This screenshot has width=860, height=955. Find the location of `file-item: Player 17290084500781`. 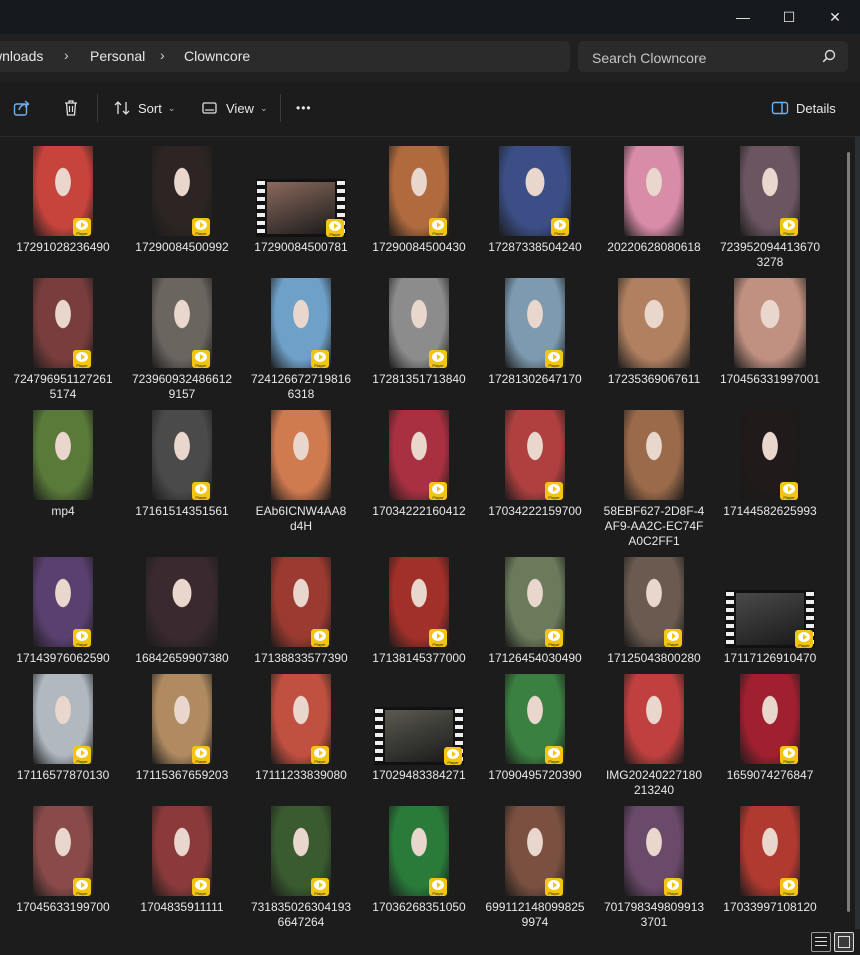

file-item: Player 17290084500781 is located at coordinates (301, 207).